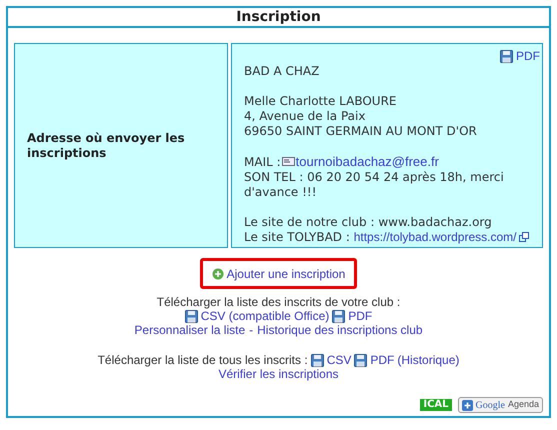 This screenshot has width=557, height=430. Describe the element at coordinates (368, 222) in the screenshot. I see `address-line: Le site de notre club : www.badachaz.org` at that location.